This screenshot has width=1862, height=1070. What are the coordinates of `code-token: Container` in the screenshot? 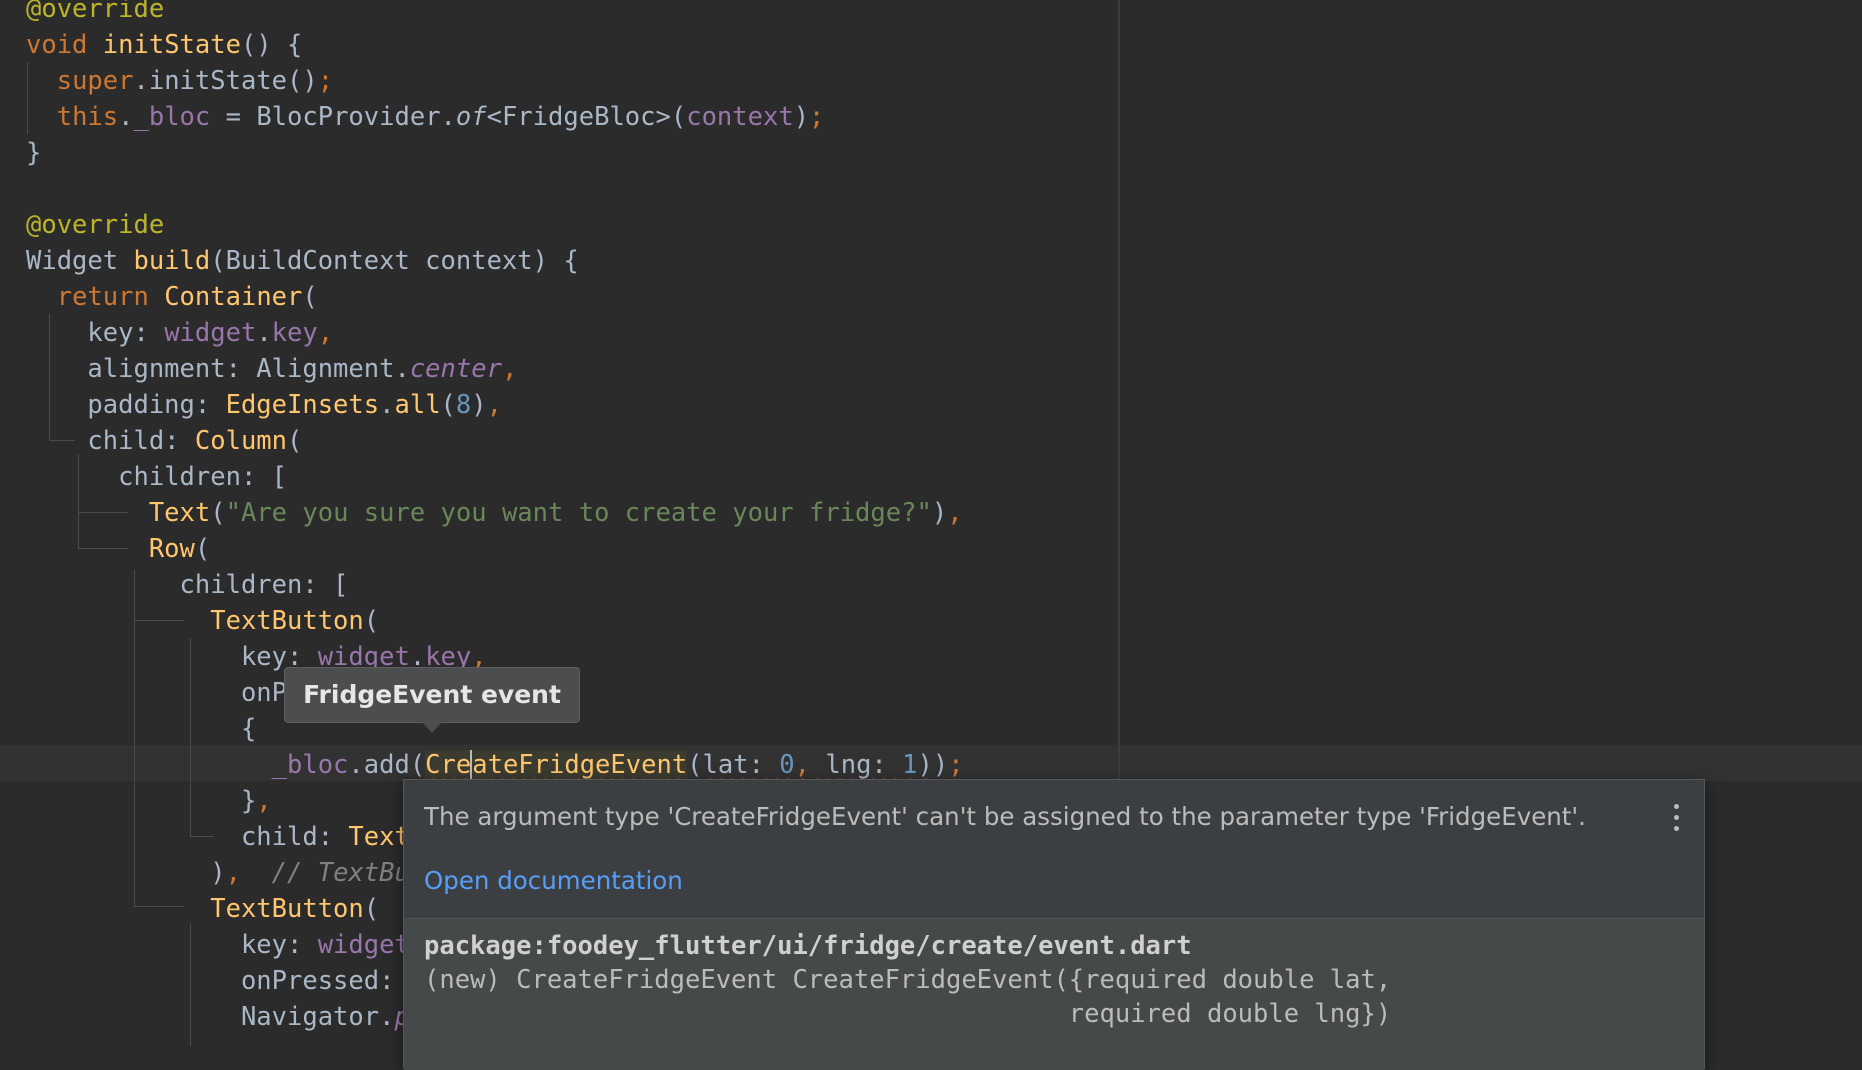 It's located at (233, 297).